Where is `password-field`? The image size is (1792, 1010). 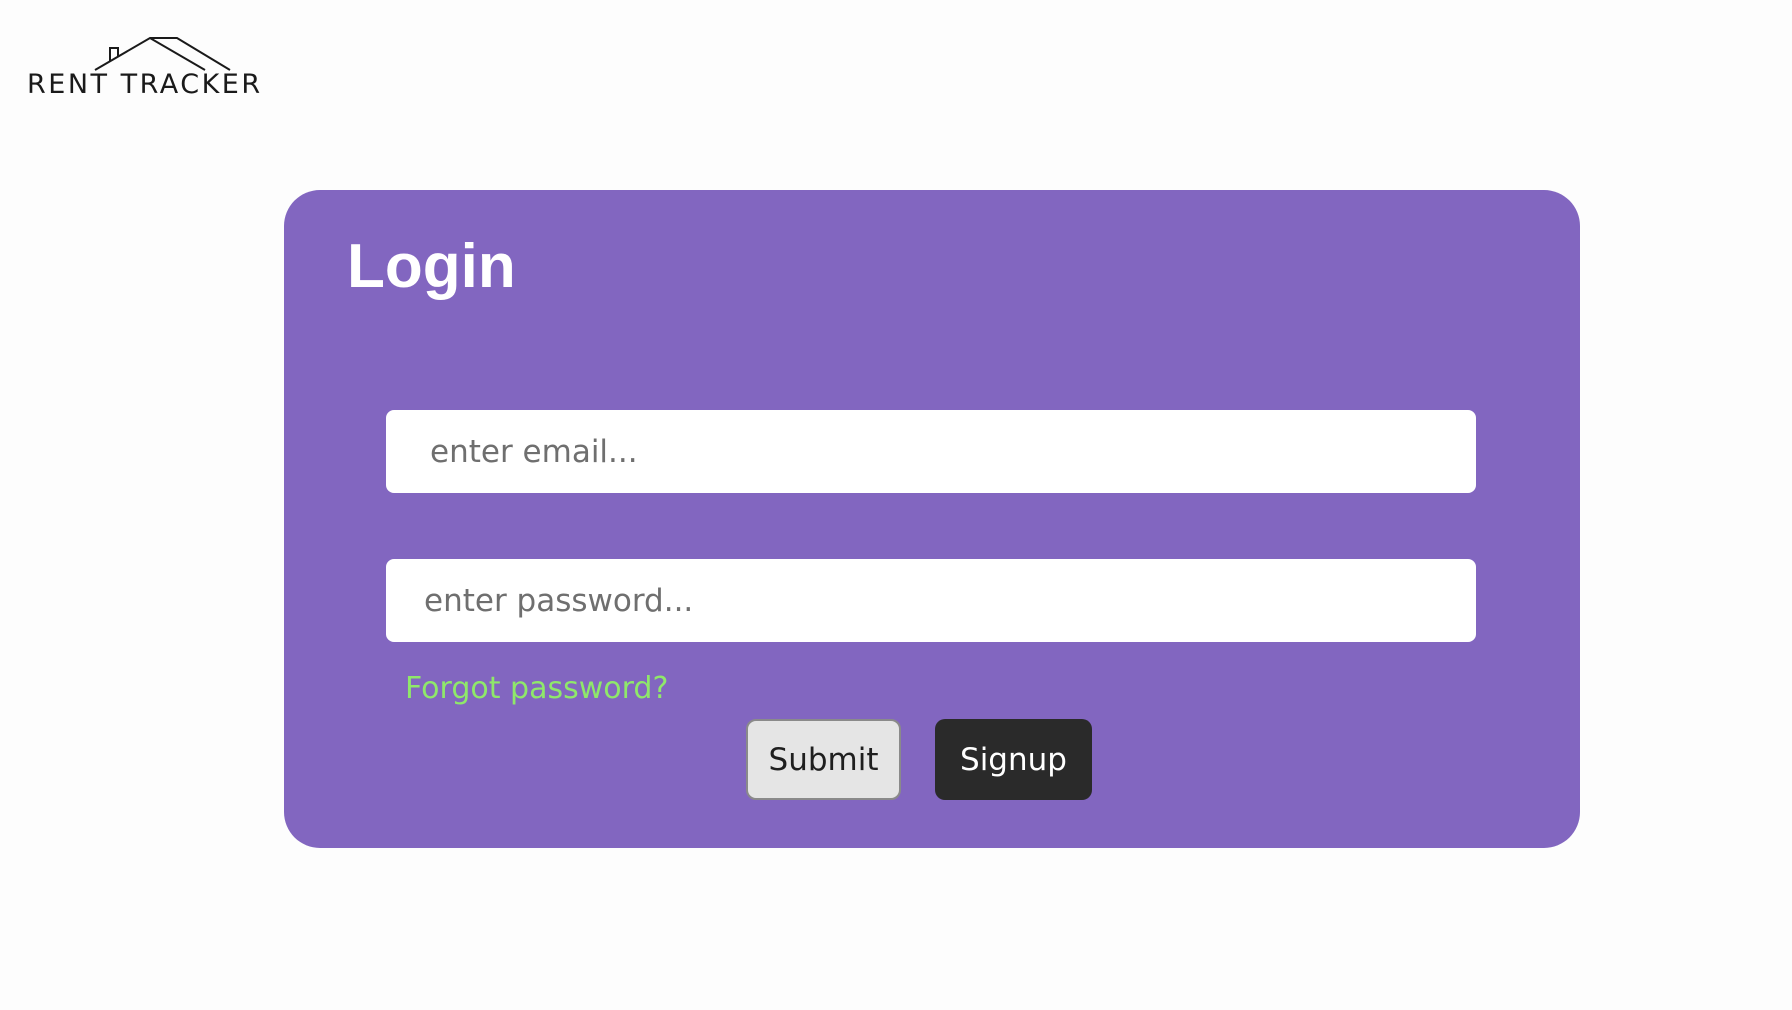 password-field is located at coordinates (931, 600).